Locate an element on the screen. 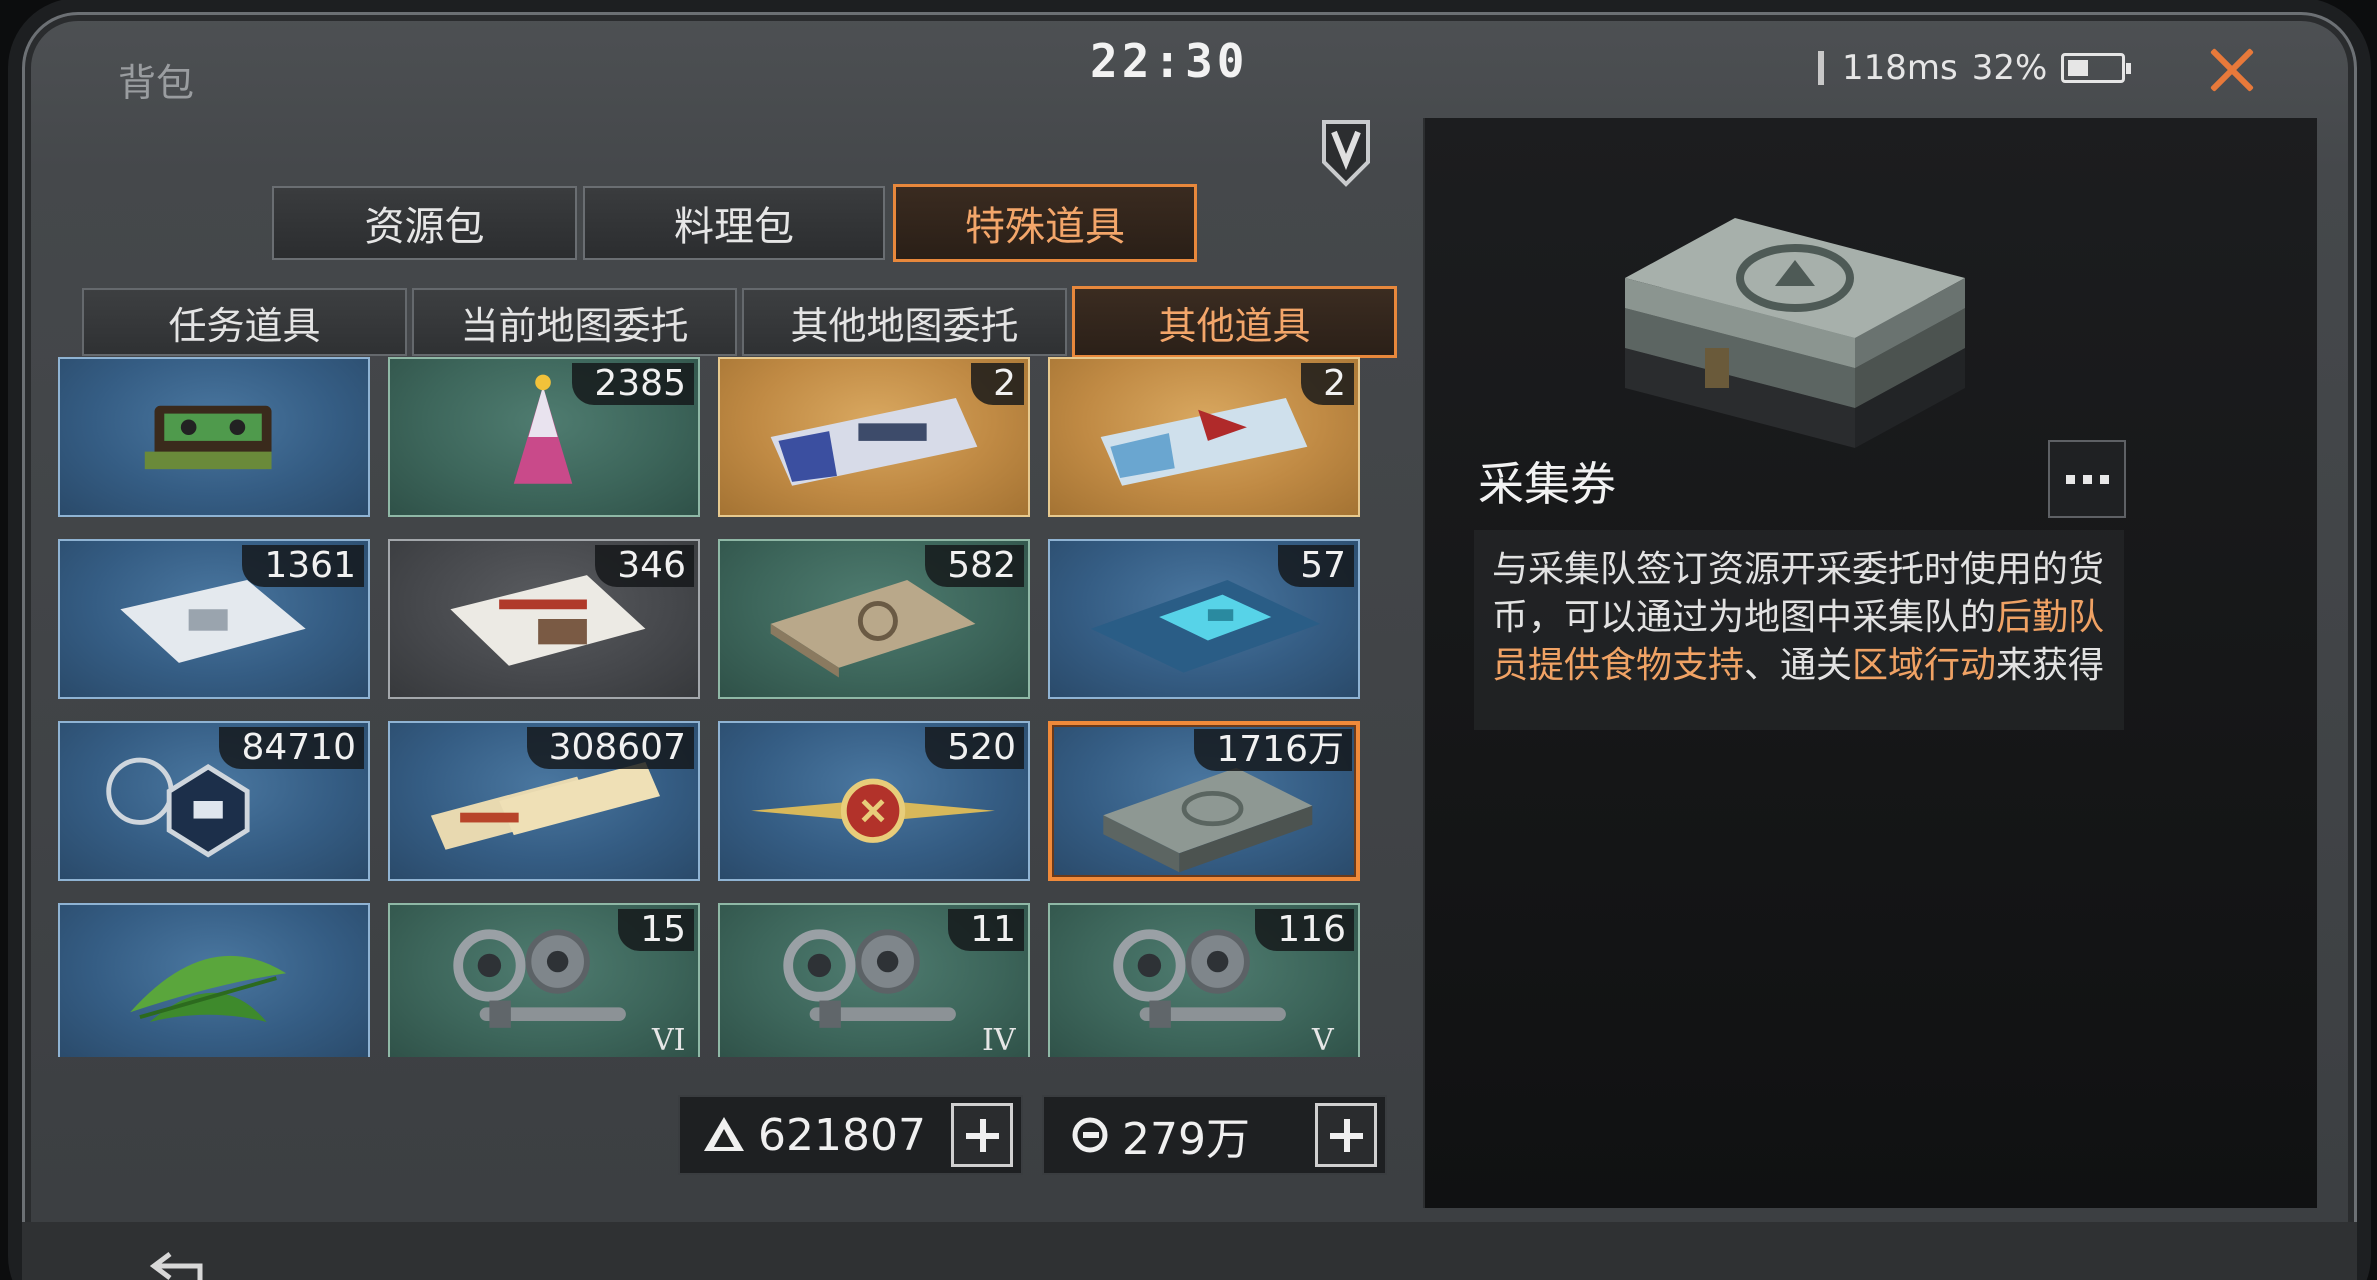  item-slot: 1361 is located at coordinates (214, 619).